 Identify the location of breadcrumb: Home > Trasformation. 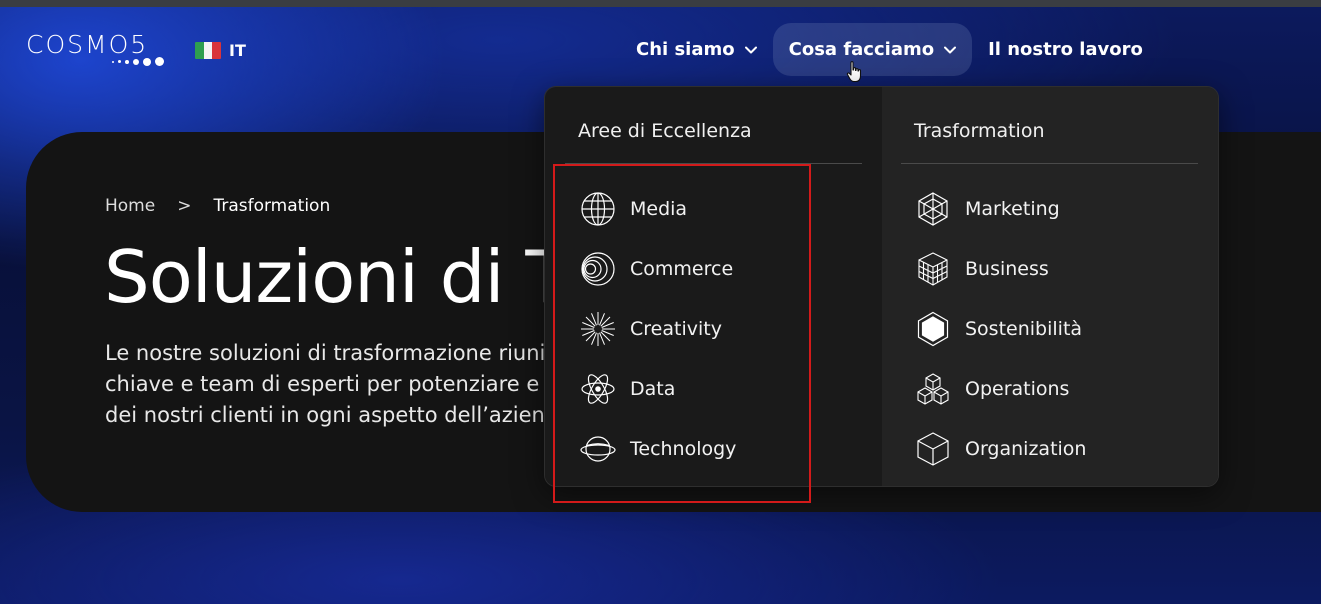
(217, 206).